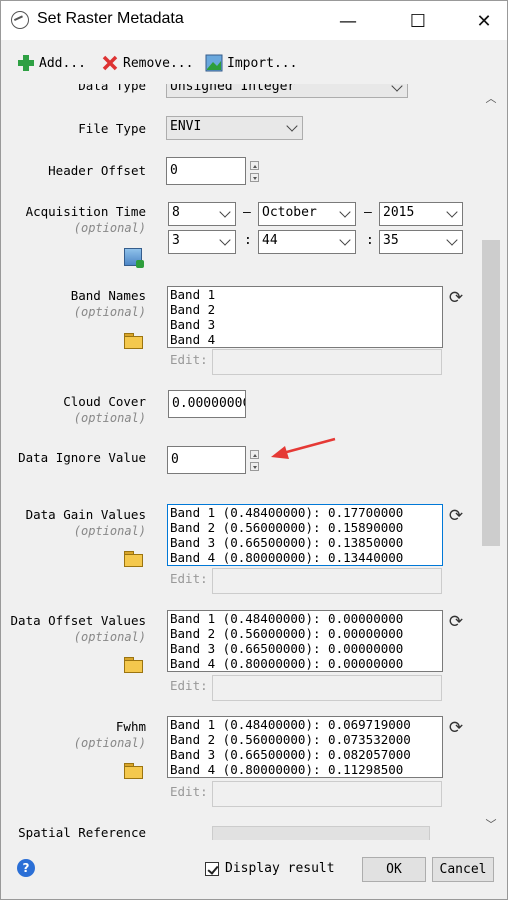  I want to click on cloud-cover-label: Cloud Cover, so click(104, 401).